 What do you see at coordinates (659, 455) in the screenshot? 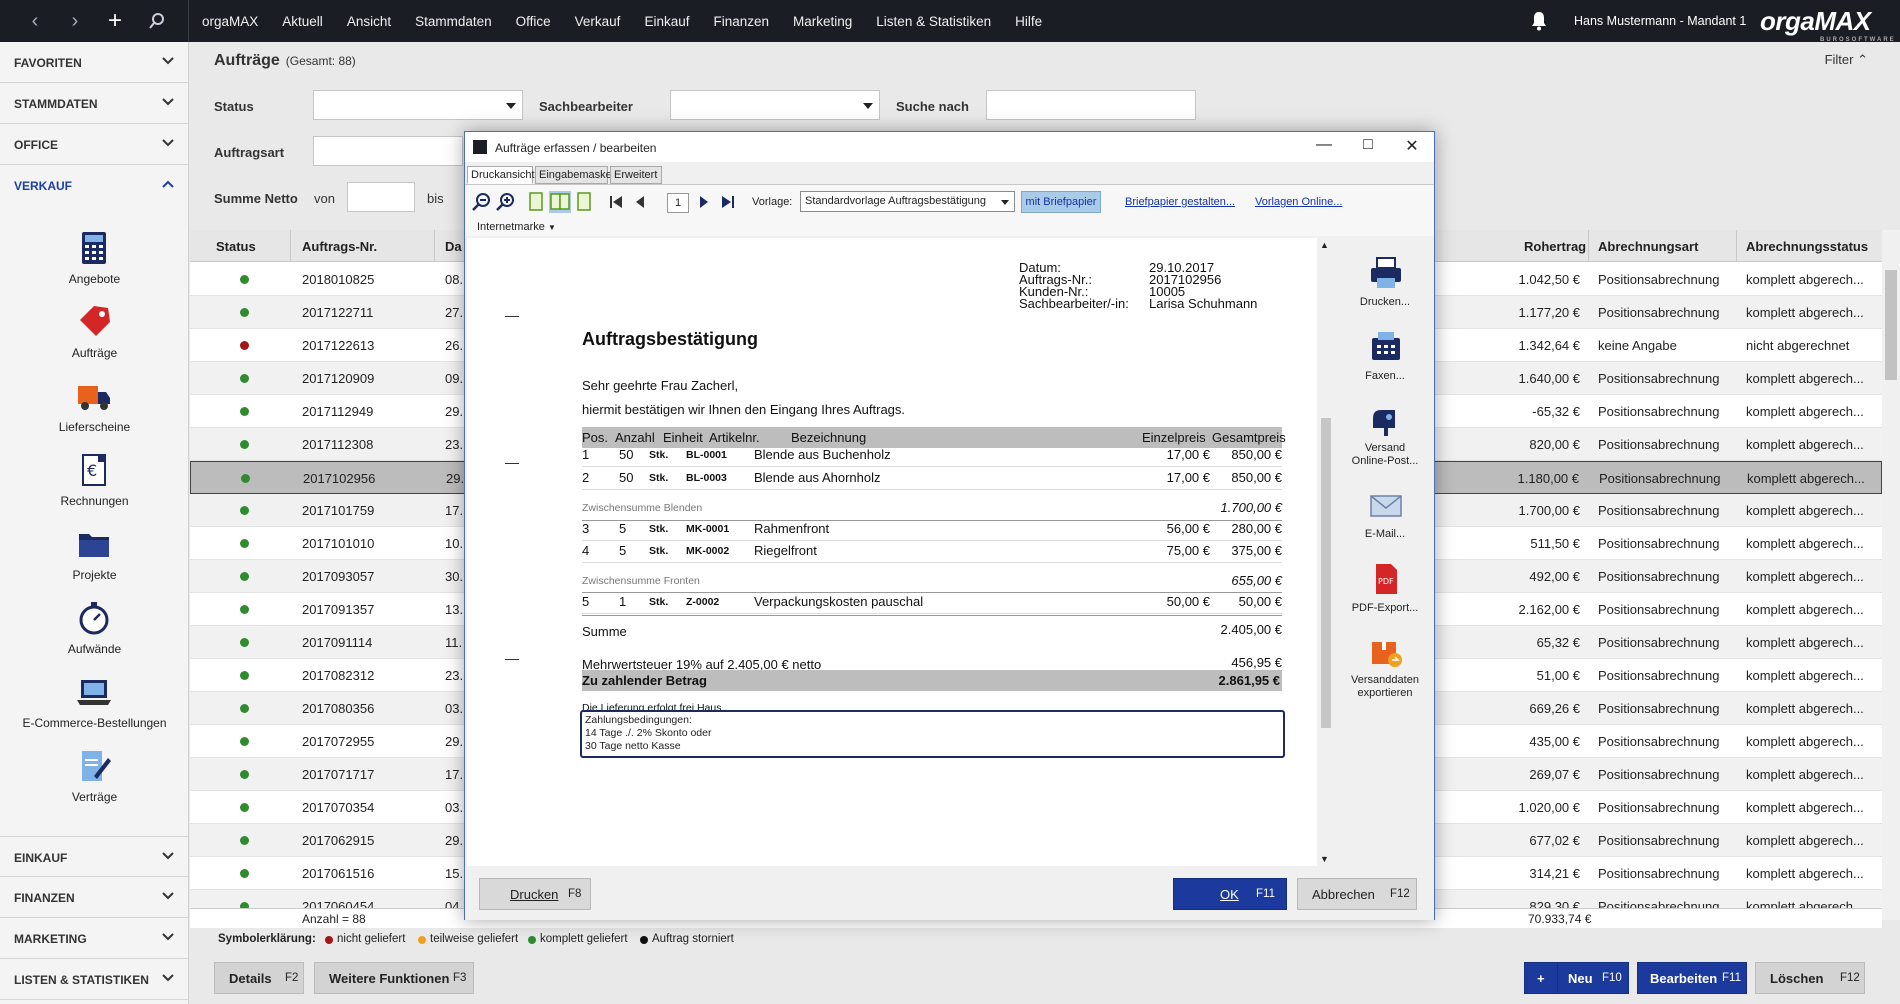
I see `doc-line-ein: Stk.` at bounding box center [659, 455].